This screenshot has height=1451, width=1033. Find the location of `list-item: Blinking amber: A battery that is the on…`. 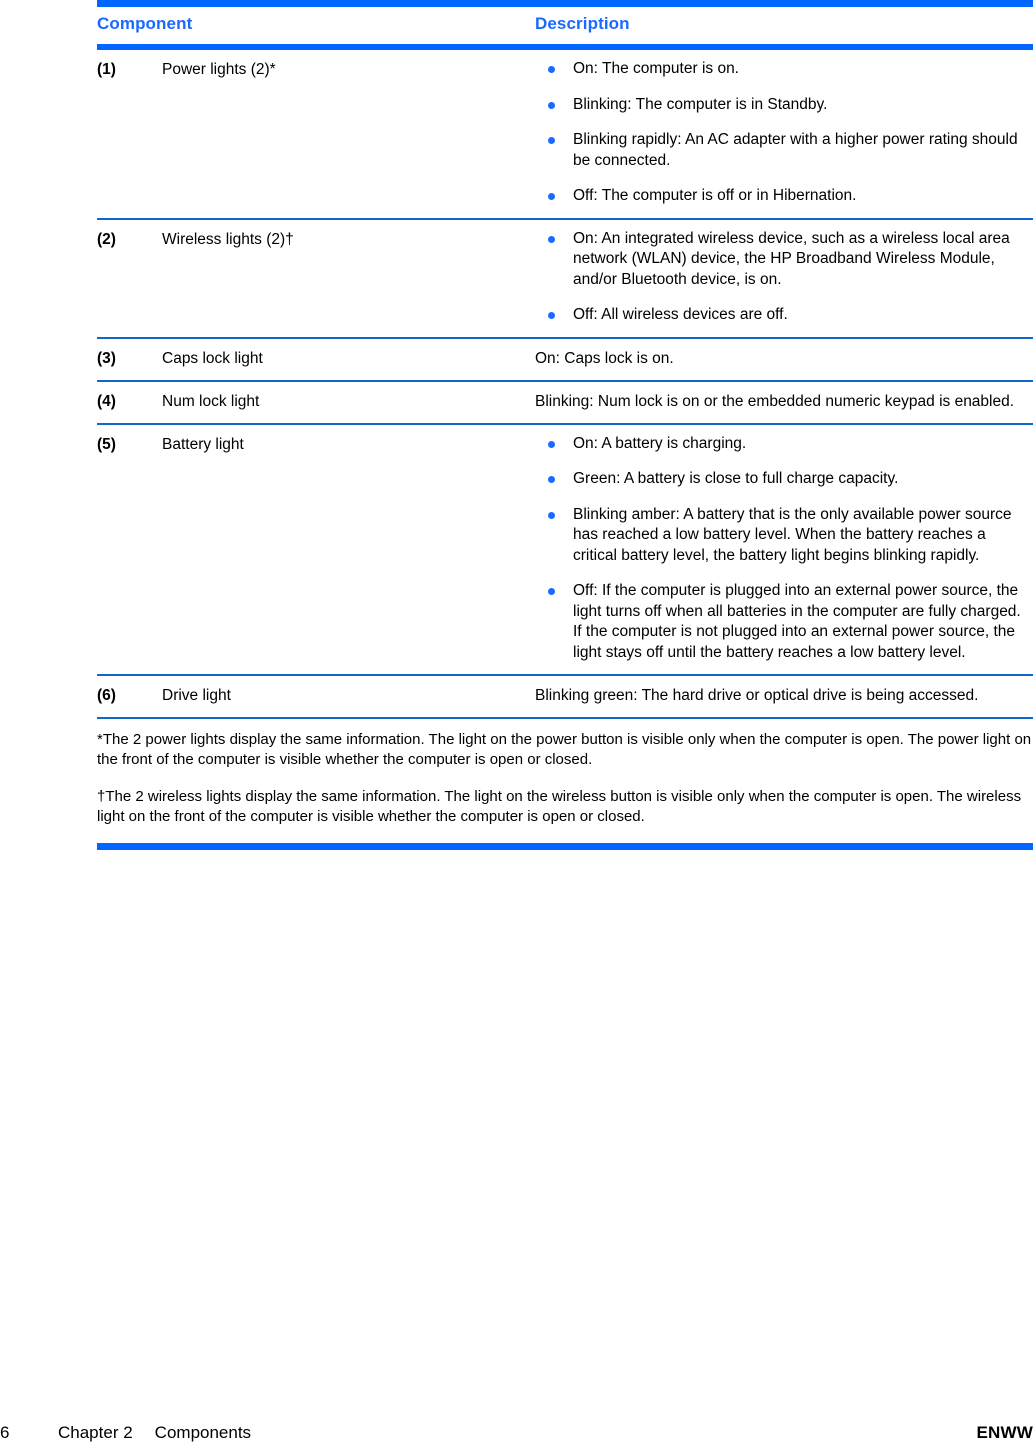

list-item: Blinking amber: A battery that is the on… is located at coordinates (784, 536).